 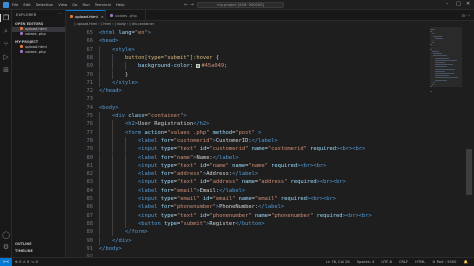 I want to click on html-file-icon, so click(x=21, y=28).